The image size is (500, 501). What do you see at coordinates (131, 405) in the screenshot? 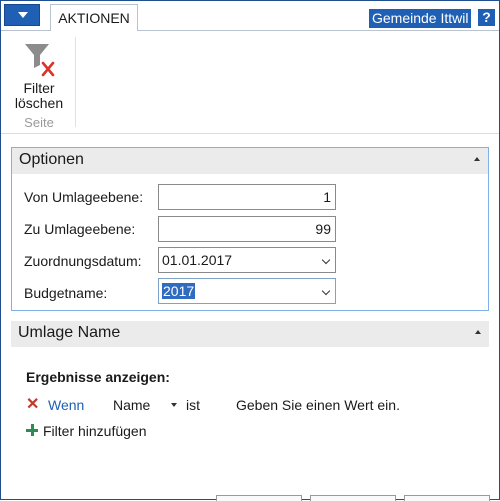
I see `filter-field-name: Name` at bounding box center [131, 405].